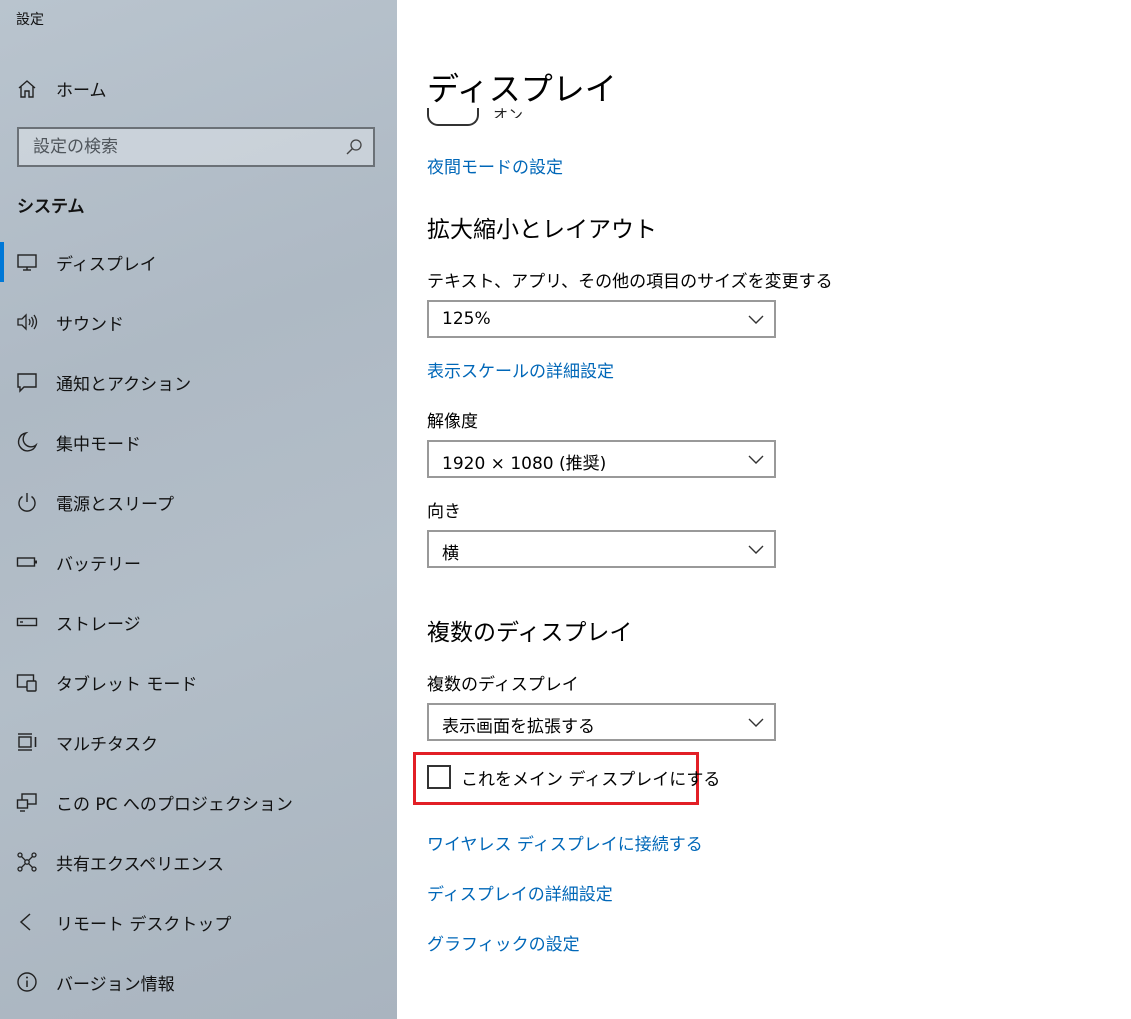 This screenshot has width=1131, height=1019. What do you see at coordinates (198, 502) in the screenshot?
I see `sidebar-item-power-sleep: 電源とスリープ` at bounding box center [198, 502].